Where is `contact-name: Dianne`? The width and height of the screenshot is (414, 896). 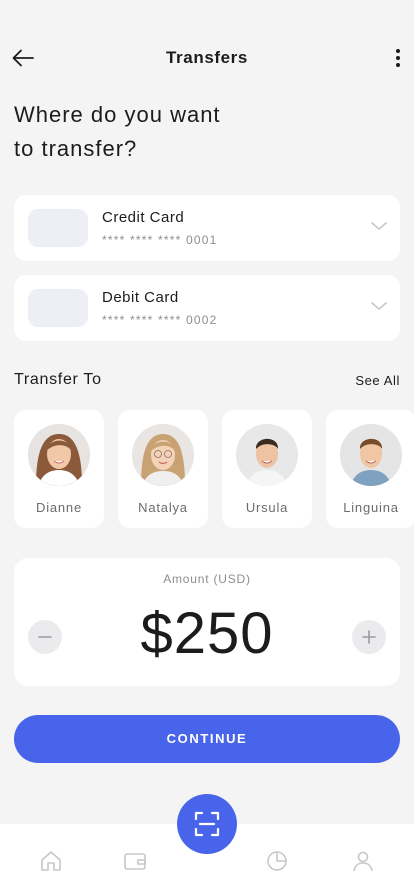 contact-name: Dianne is located at coordinates (59, 507).